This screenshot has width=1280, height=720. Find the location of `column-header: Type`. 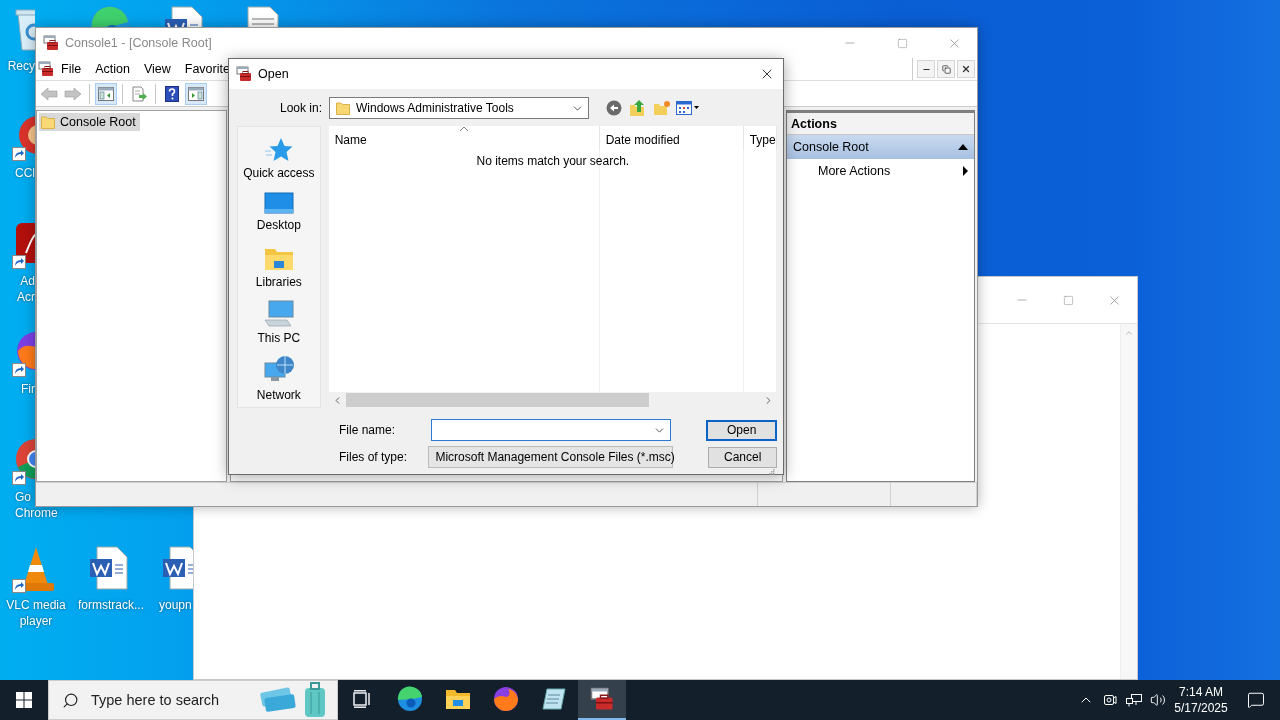

column-header: Type is located at coordinates (760, 138).